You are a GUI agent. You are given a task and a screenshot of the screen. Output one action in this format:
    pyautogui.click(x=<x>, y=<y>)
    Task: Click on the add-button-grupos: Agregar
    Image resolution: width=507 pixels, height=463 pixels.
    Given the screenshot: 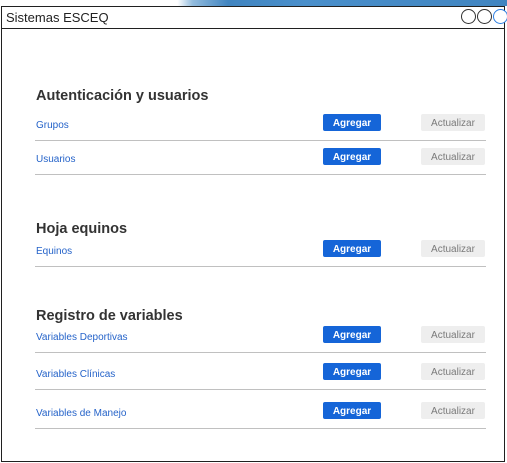 What is the action you would take?
    pyautogui.click(x=352, y=122)
    